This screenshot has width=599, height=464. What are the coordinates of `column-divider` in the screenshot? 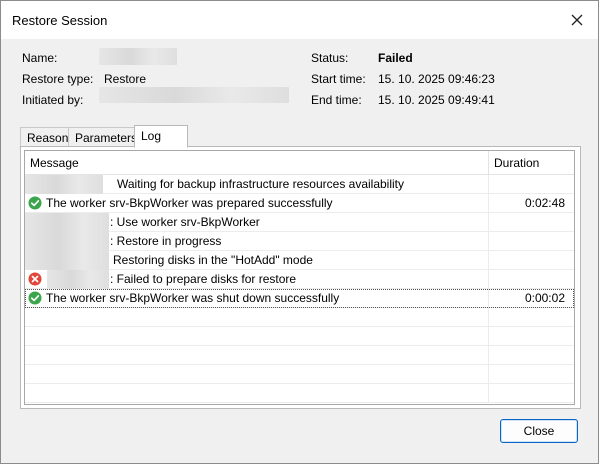 It's located at (488, 163).